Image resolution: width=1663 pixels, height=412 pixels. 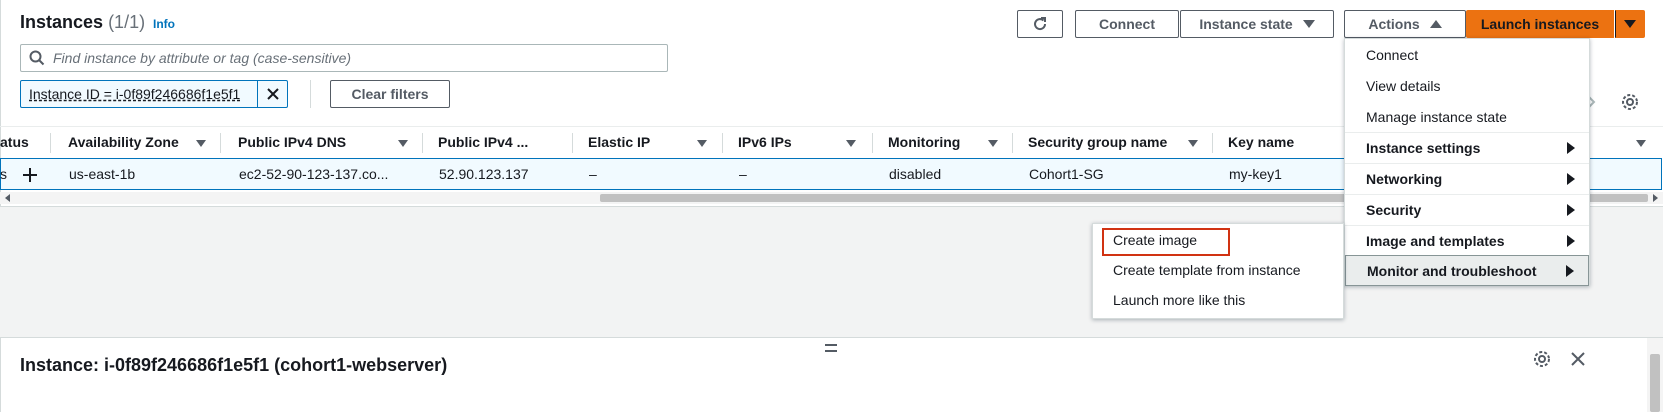 I want to click on column-header-key: Key name, so click(x=1261, y=142).